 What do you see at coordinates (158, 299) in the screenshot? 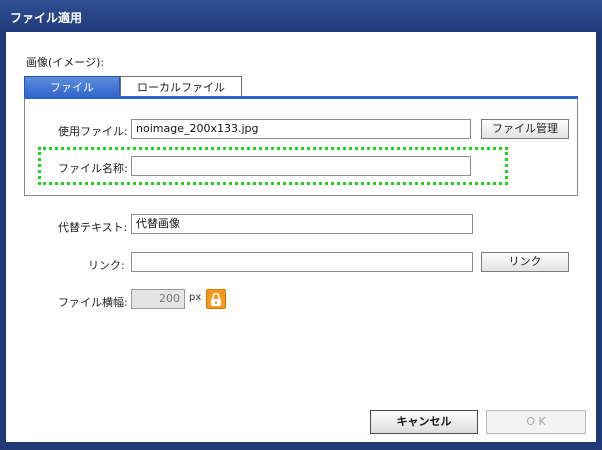
I see `file-width-input: 200` at bounding box center [158, 299].